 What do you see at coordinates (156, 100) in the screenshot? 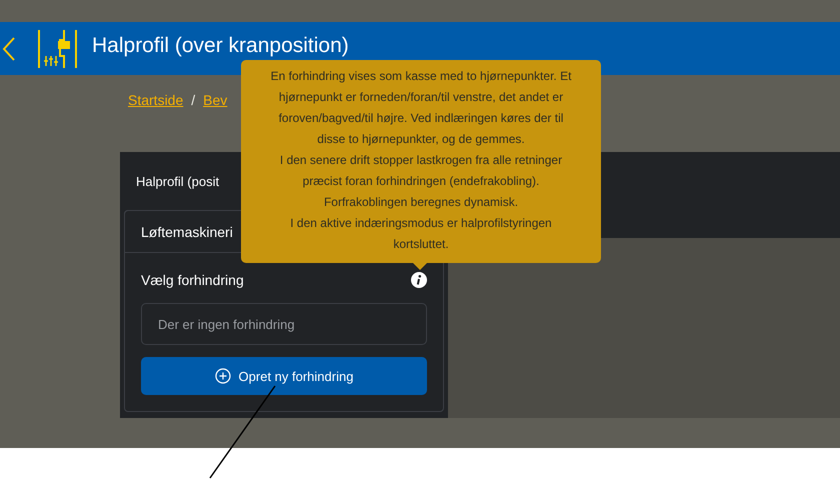
I see `breadcrumb-link: Startside` at bounding box center [156, 100].